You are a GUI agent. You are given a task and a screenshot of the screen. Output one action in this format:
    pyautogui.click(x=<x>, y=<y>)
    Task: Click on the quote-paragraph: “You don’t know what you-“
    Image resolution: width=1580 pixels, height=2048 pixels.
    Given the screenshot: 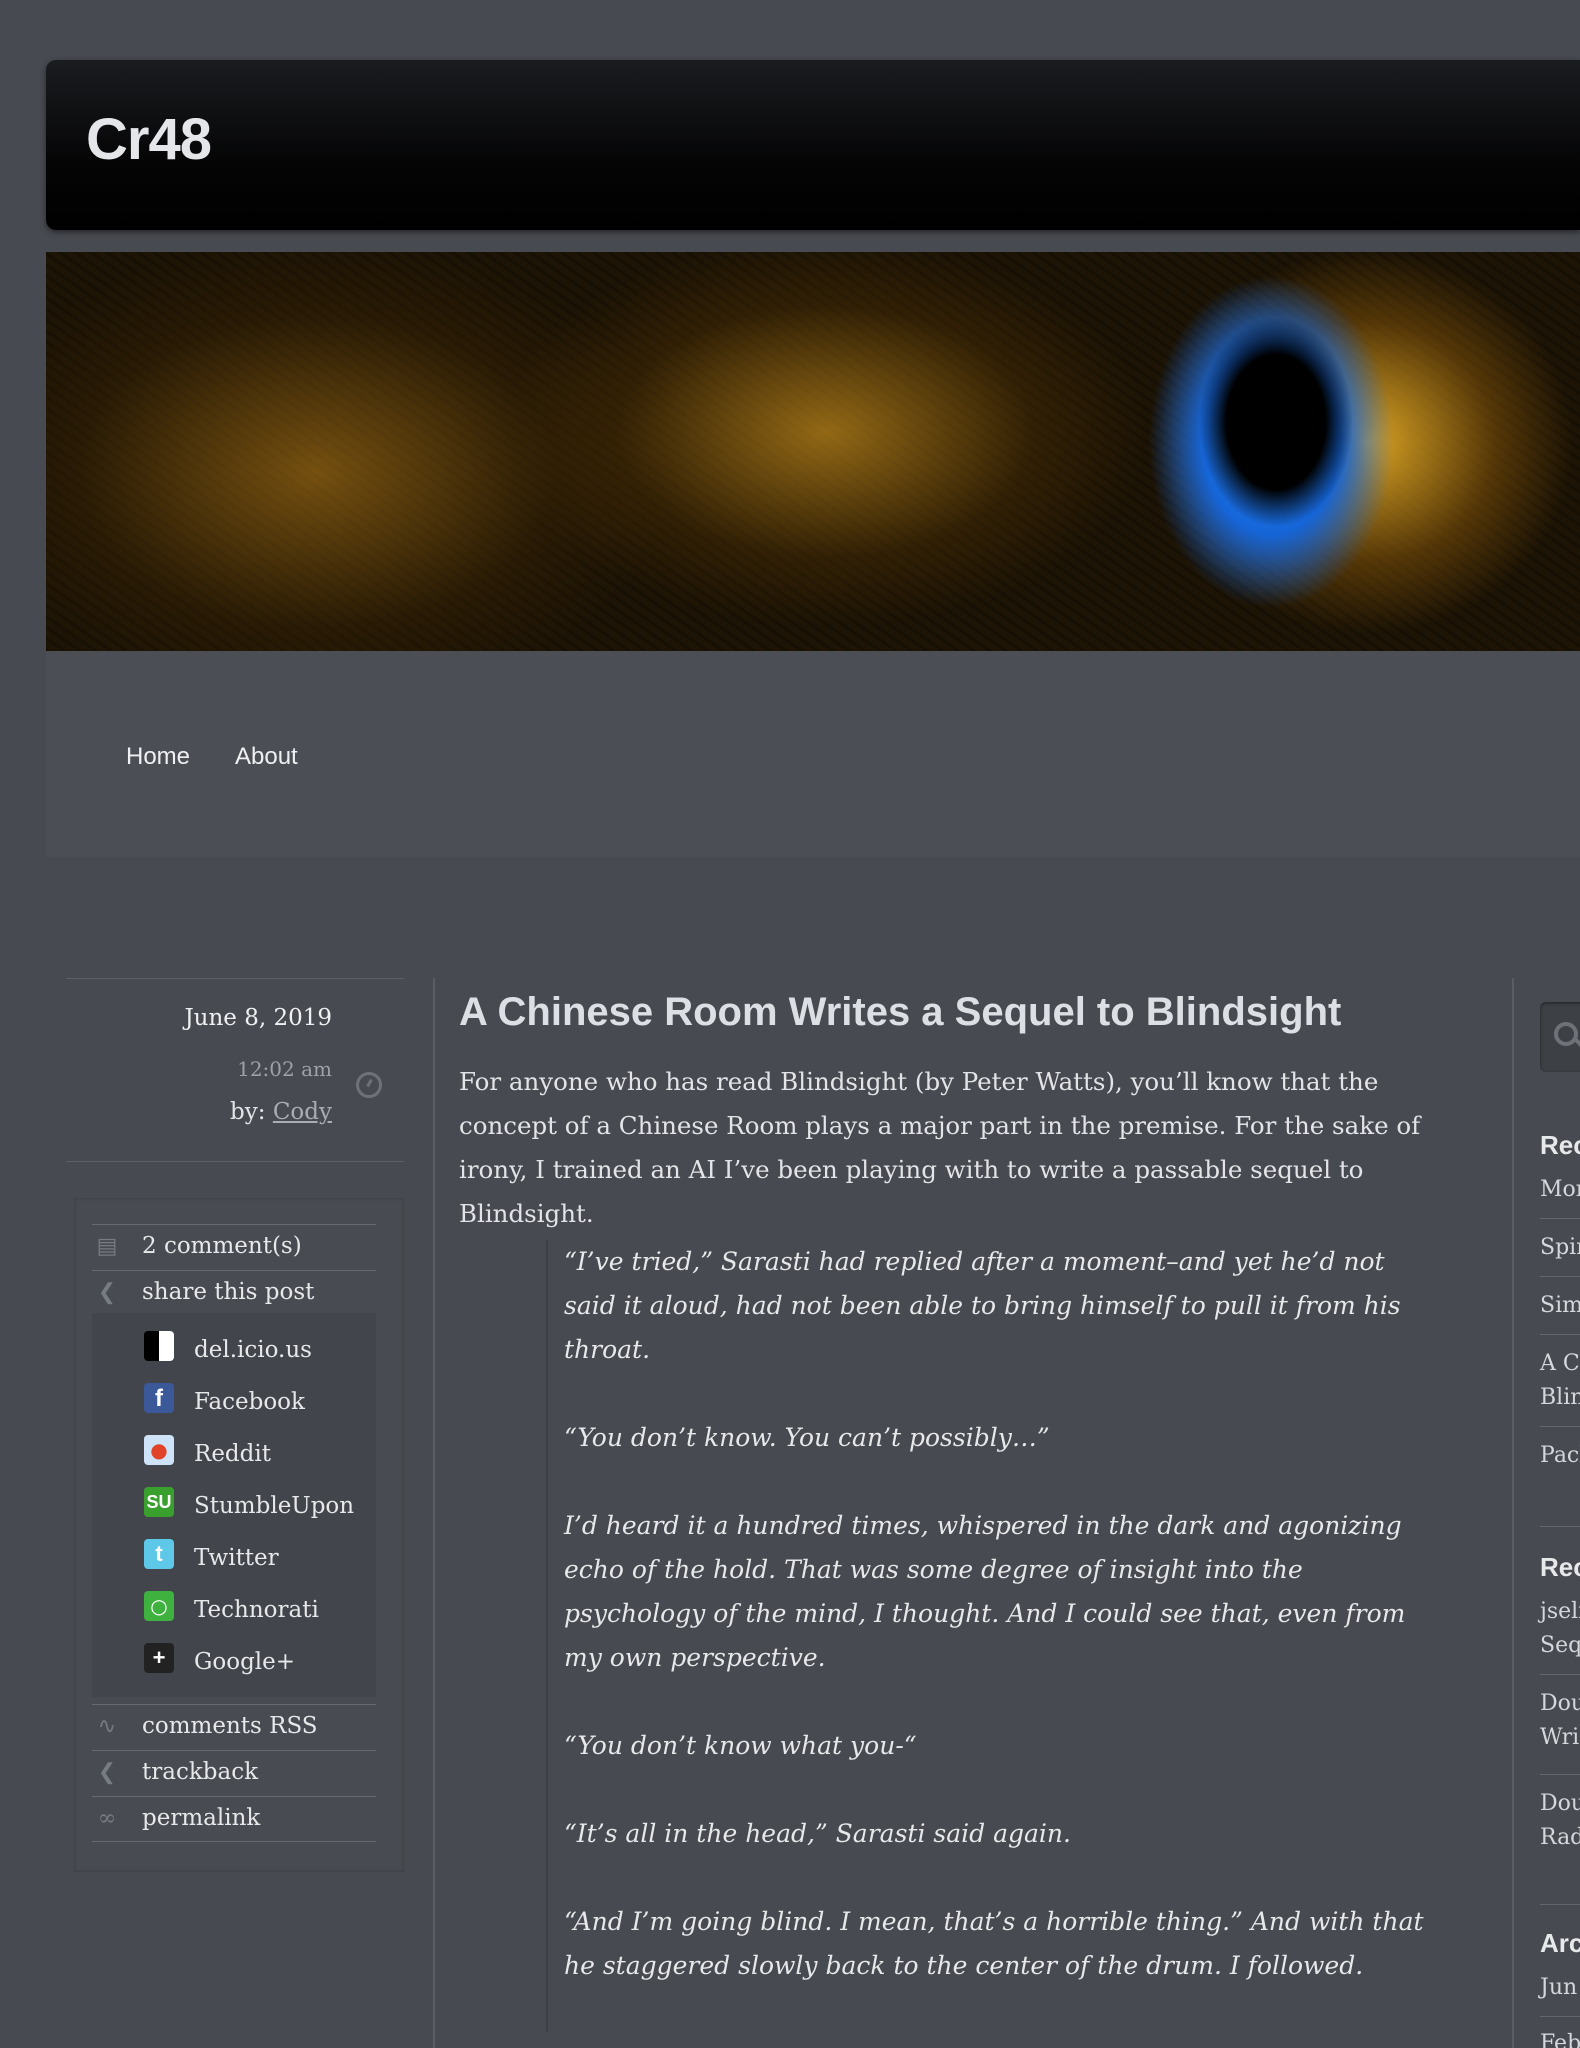 What is the action you would take?
    pyautogui.click(x=740, y=1745)
    